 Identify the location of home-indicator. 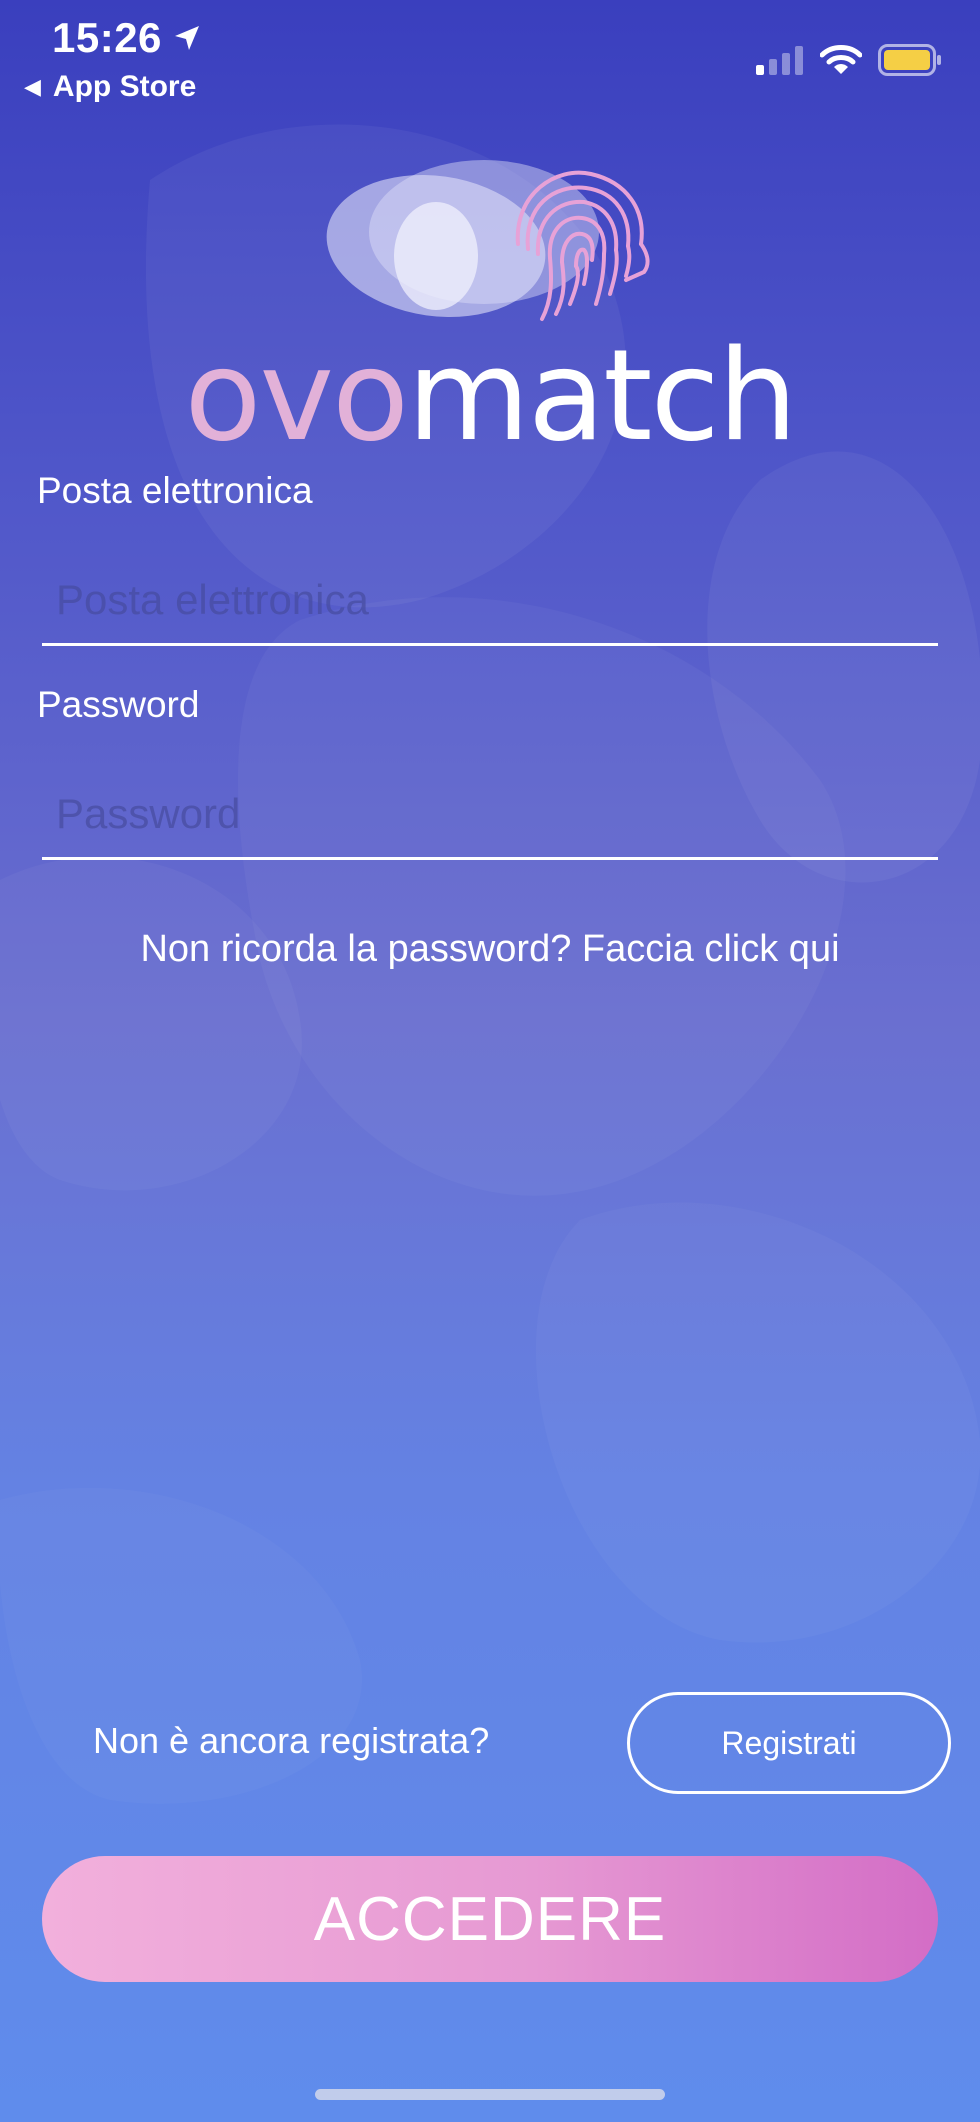
(490, 2094).